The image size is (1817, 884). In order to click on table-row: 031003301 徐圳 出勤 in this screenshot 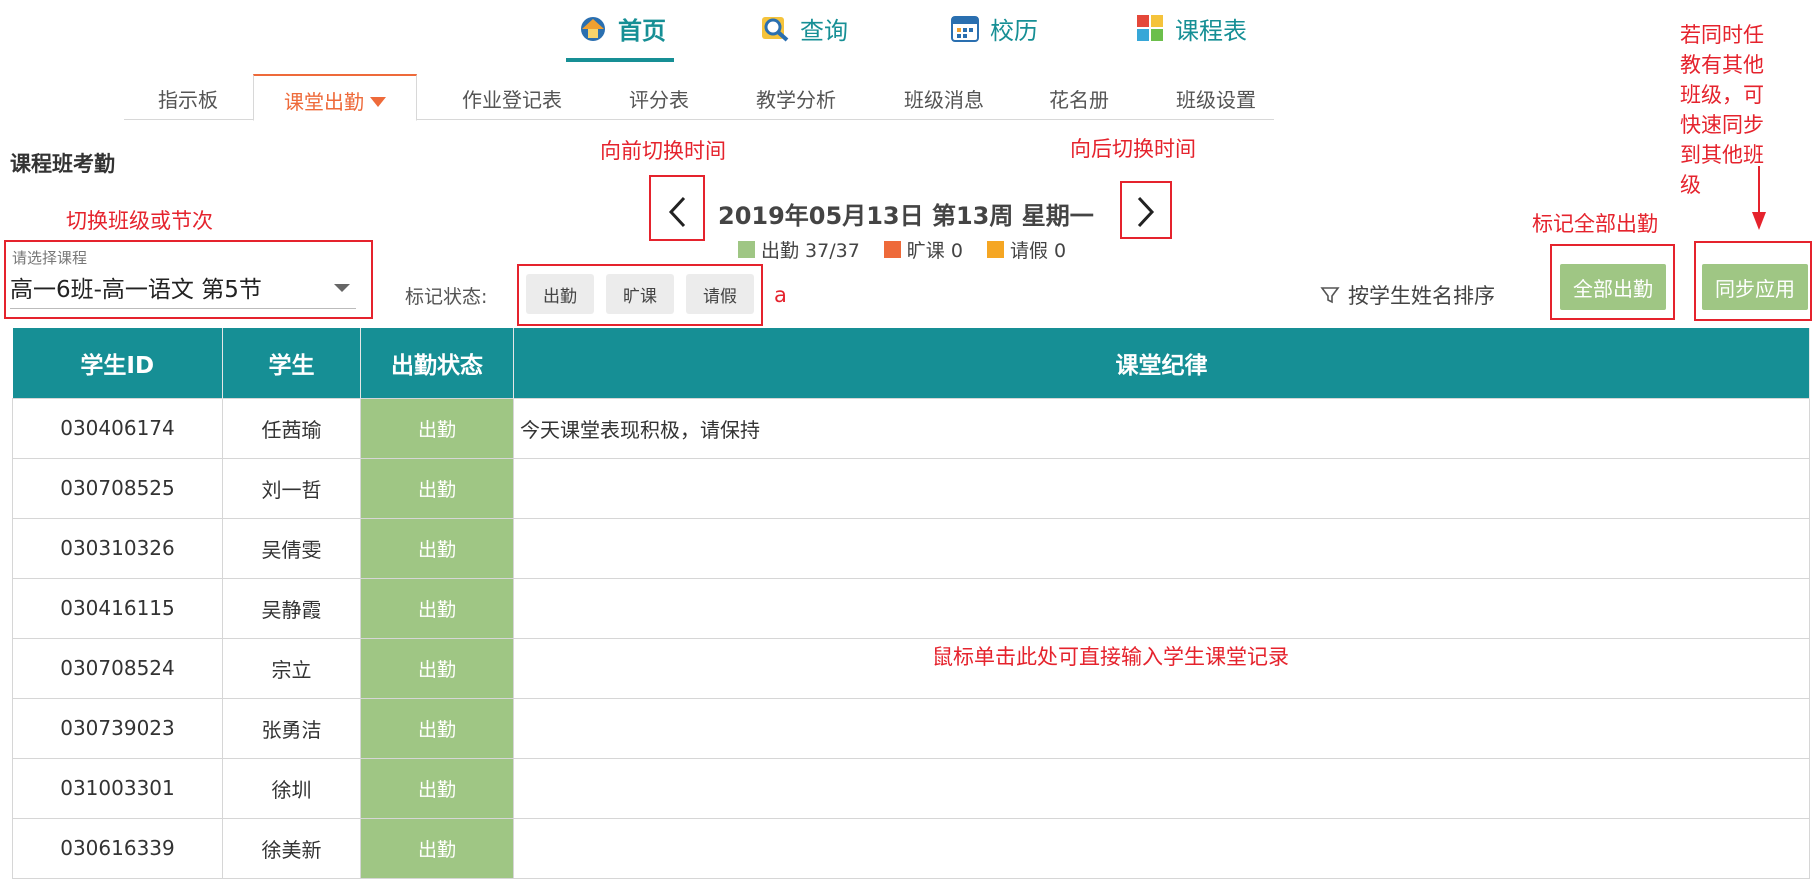, I will do `click(911, 788)`.